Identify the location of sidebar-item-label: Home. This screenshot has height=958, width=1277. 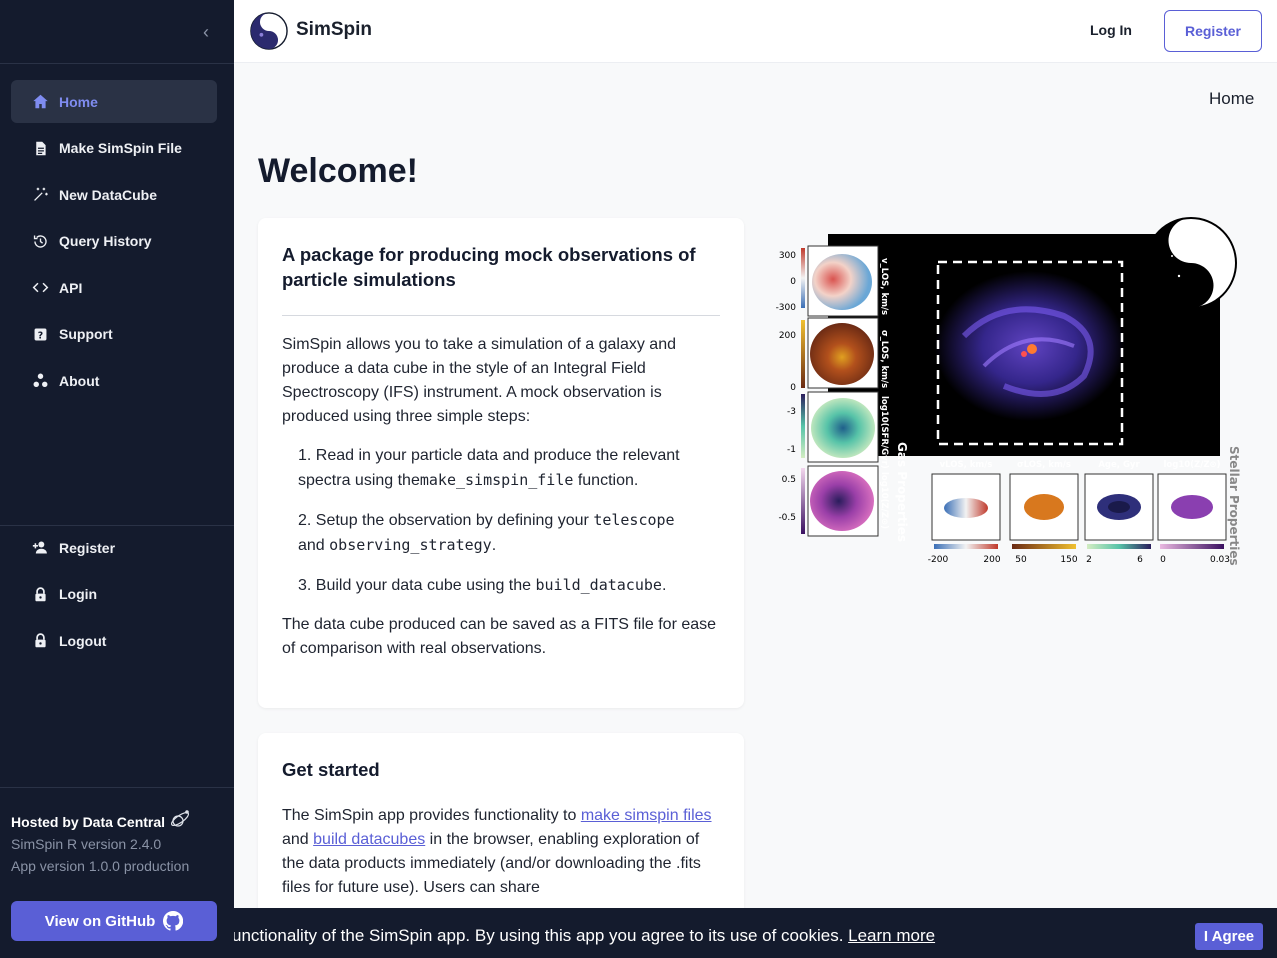
(78, 101).